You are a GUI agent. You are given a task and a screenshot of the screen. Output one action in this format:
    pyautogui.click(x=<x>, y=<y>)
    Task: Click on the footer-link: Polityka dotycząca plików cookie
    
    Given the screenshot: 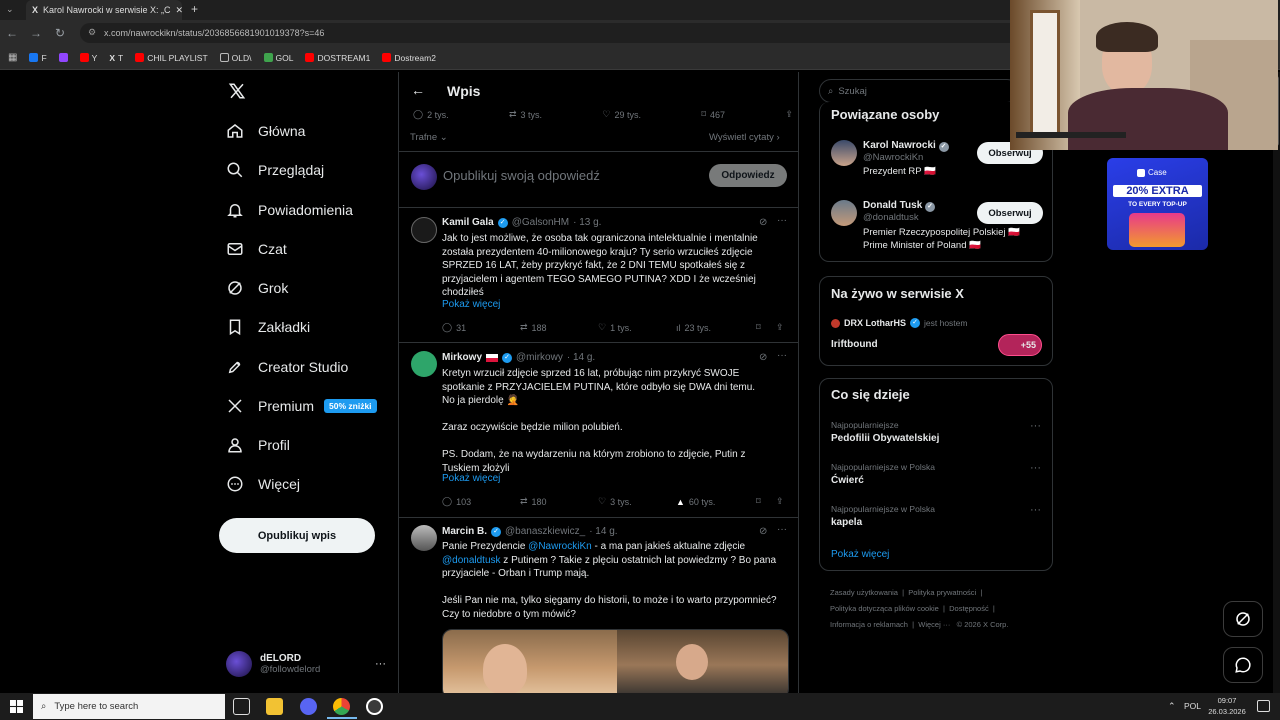 What is the action you would take?
    pyautogui.click(x=884, y=608)
    